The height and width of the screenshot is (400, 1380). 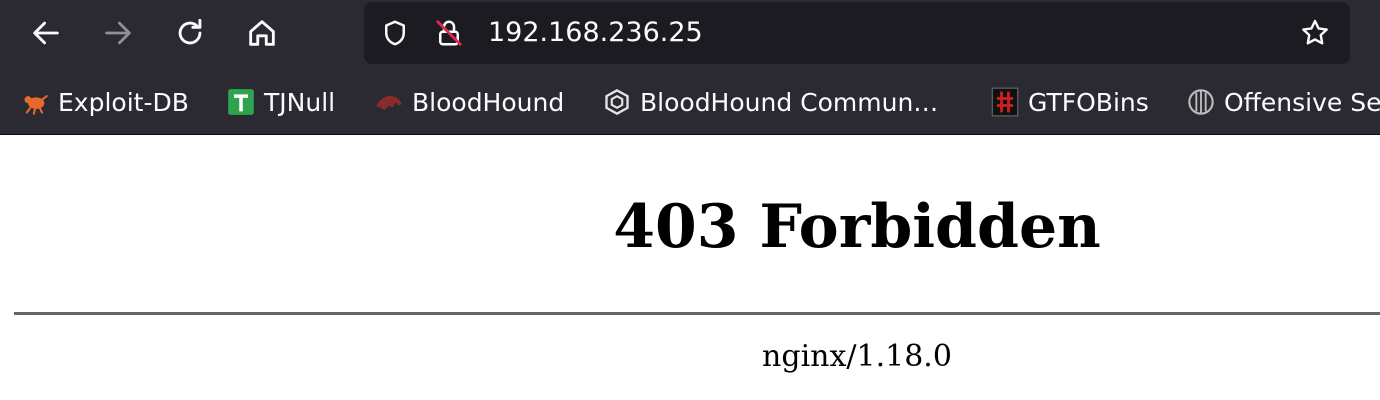 What do you see at coordinates (389, 102) in the screenshot?
I see `bloodhound-icon` at bounding box center [389, 102].